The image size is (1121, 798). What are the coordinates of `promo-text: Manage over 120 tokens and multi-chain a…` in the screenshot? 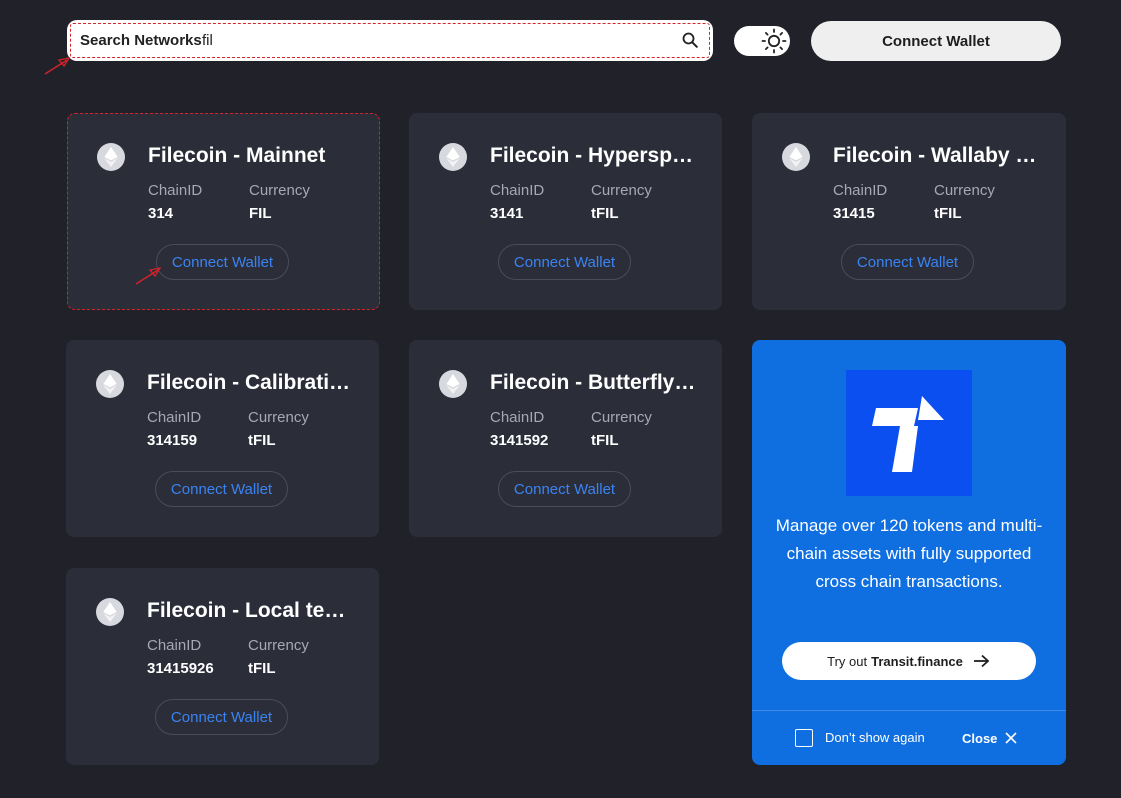 It's located at (909, 553).